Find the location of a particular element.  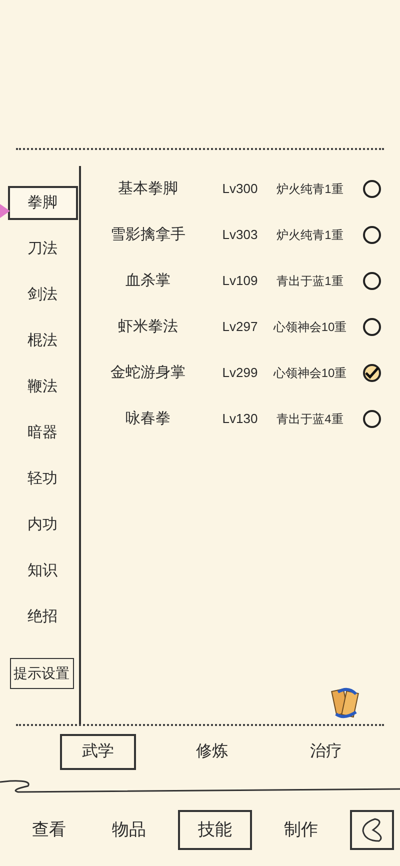

skill-name: 基本拳脚 is located at coordinates (148, 188).